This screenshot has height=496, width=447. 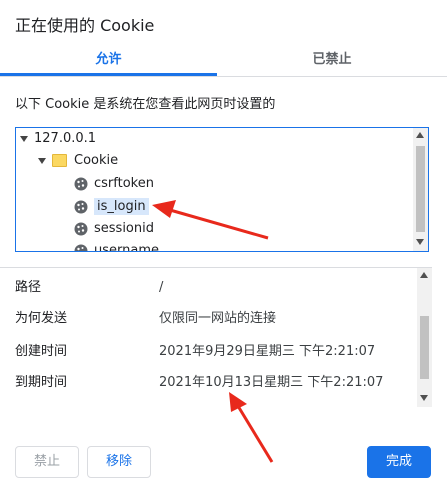 I want to click on detail-value: 仅限同一网站的连接, so click(x=218, y=318).